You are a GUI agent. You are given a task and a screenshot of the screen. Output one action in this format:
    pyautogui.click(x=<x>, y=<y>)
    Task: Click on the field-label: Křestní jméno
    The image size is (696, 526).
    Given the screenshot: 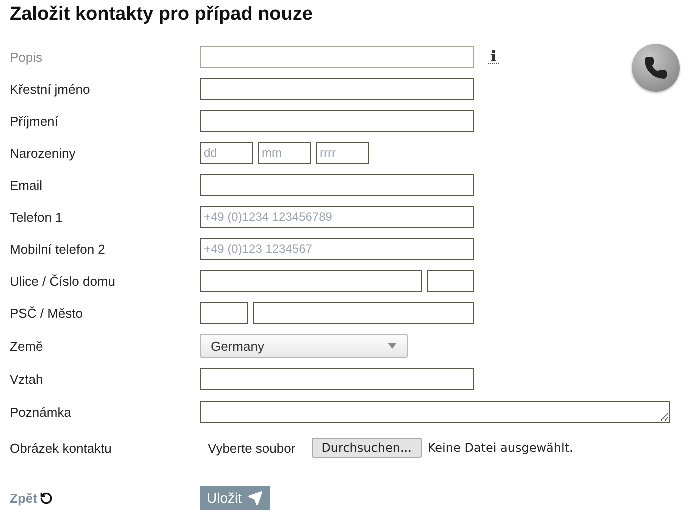 What is the action you would take?
    pyautogui.click(x=51, y=89)
    